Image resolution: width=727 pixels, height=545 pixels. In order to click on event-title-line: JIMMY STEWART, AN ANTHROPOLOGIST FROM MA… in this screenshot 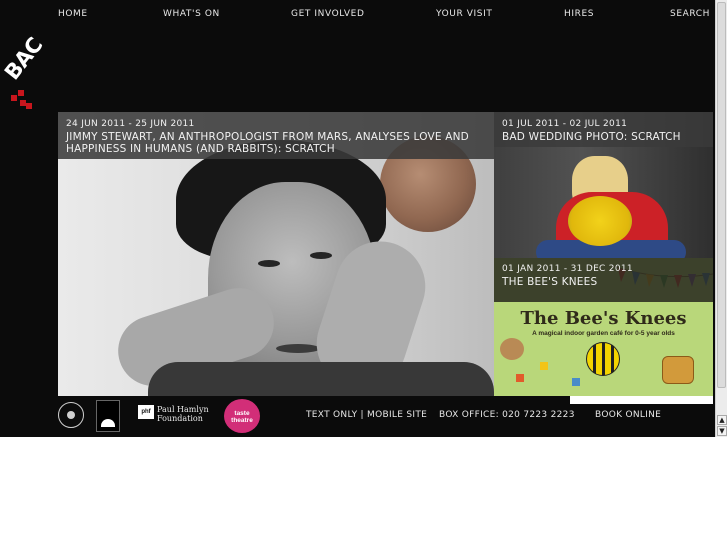, I will do `click(267, 137)`.